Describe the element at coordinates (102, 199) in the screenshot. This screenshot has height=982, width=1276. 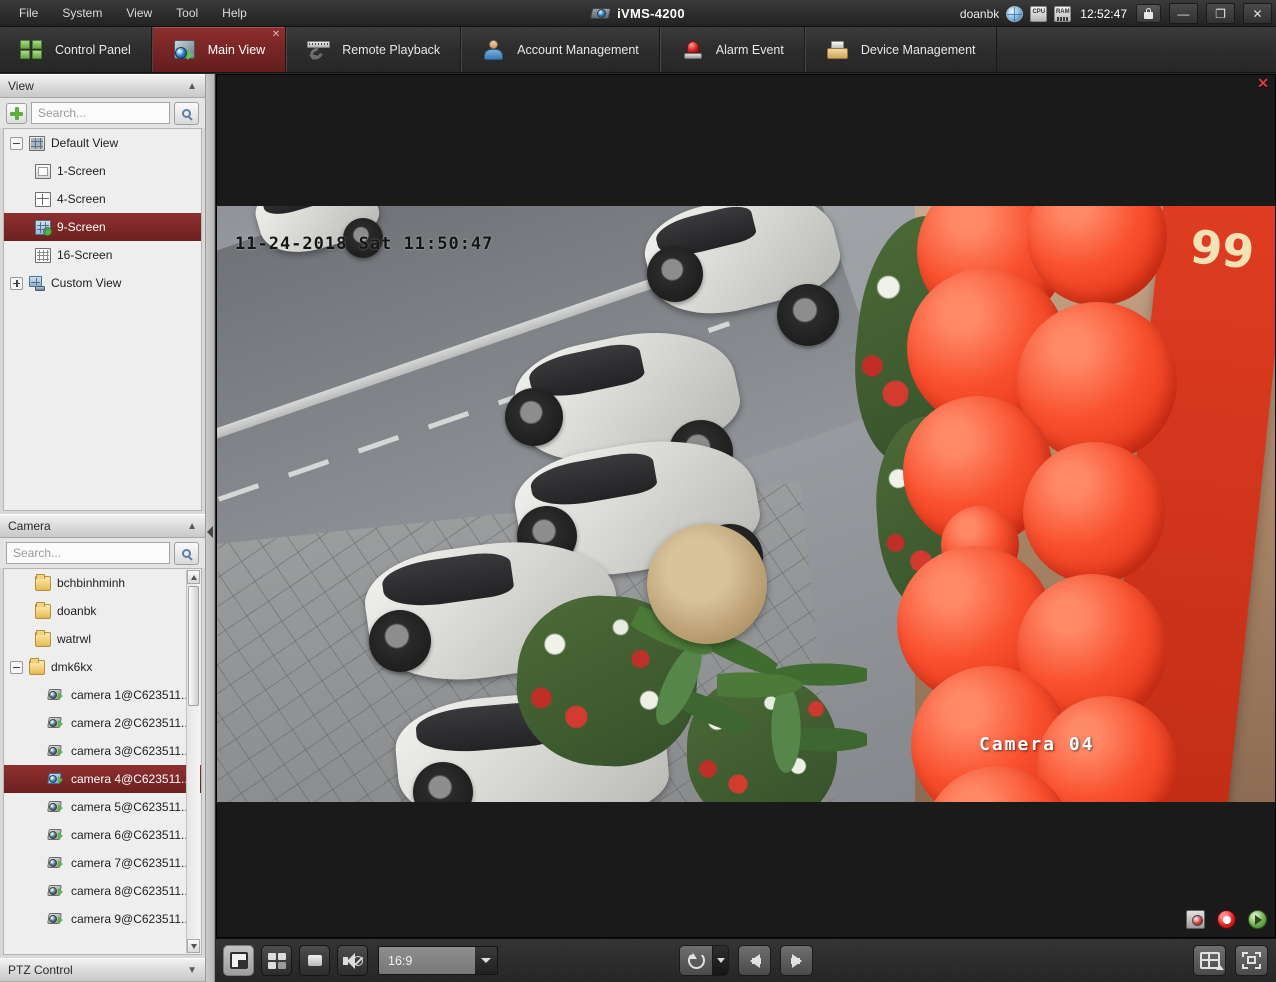
I see `tree-item-4-screen: 4-Screen` at that location.